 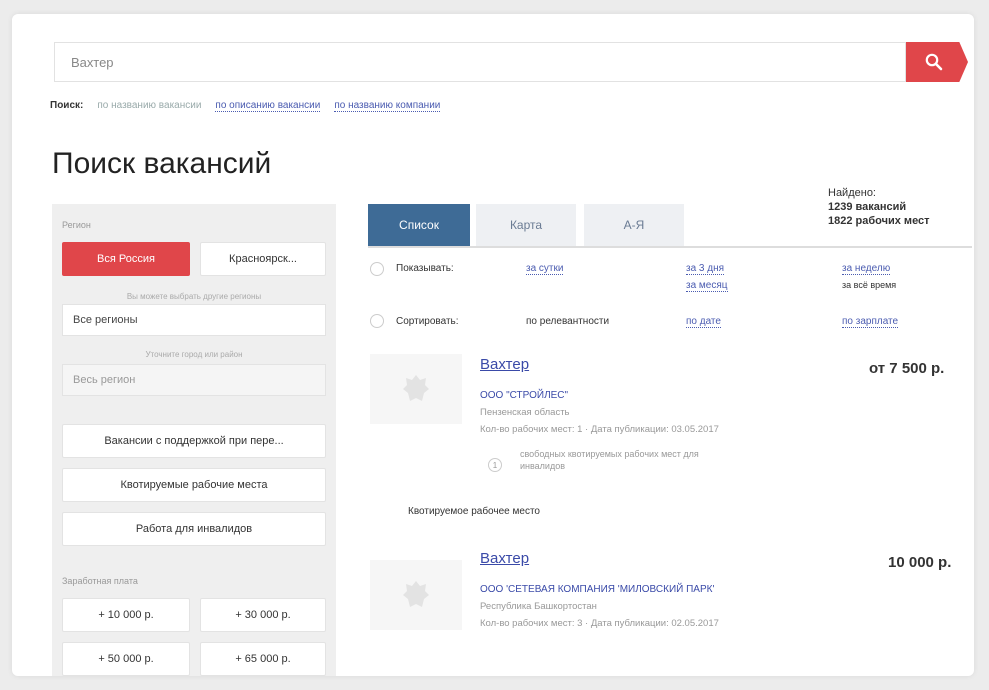 What do you see at coordinates (538, 606) in the screenshot?
I see `vacancy-region: Республика Башкортостан` at bounding box center [538, 606].